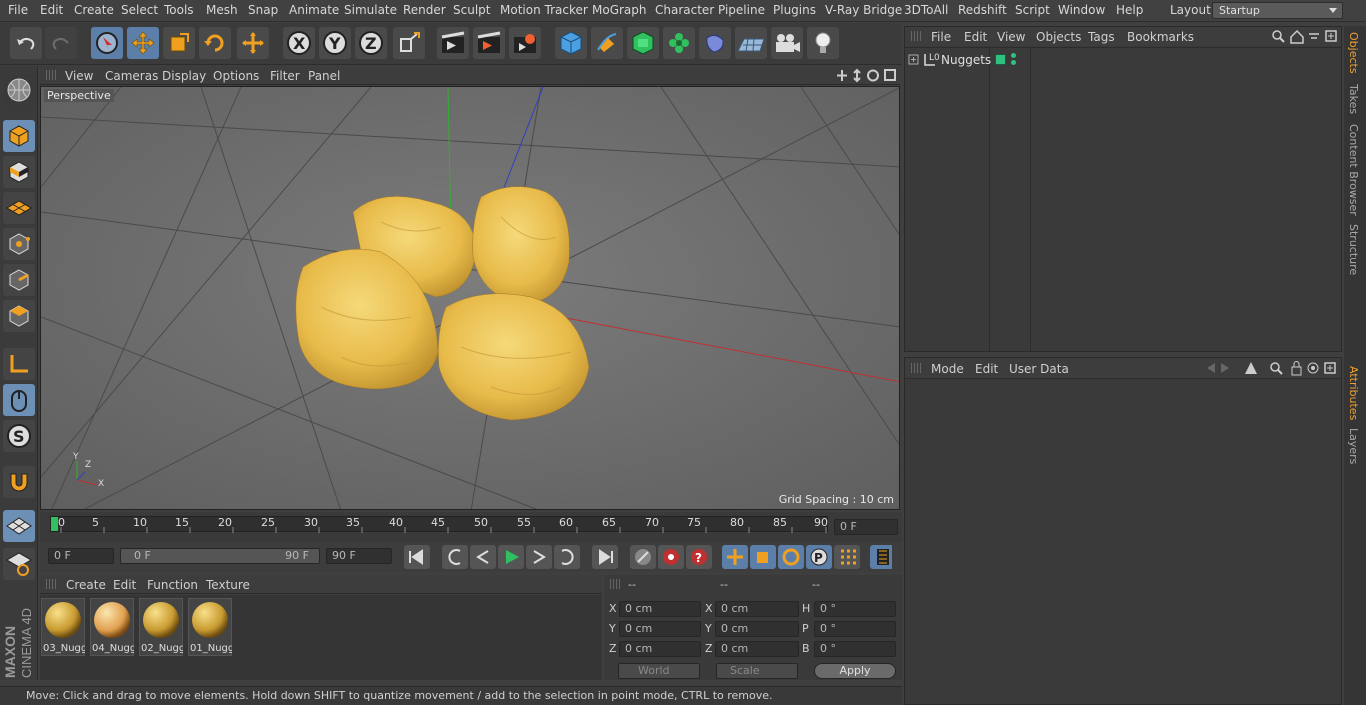 The image size is (1366, 705). Describe the element at coordinates (370, 10) in the screenshot. I see `menu-simulate: Simulate` at that location.